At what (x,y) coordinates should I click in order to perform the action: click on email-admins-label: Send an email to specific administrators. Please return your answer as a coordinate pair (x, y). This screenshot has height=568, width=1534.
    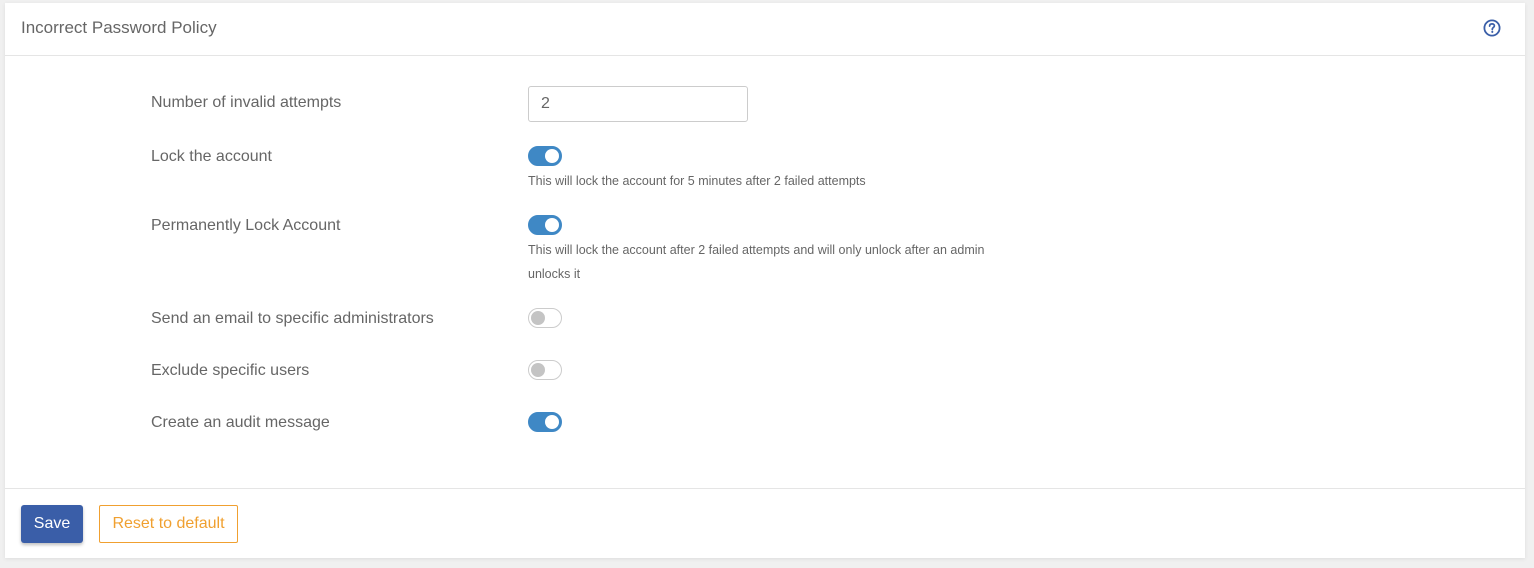
    Looking at the image, I should click on (292, 318).